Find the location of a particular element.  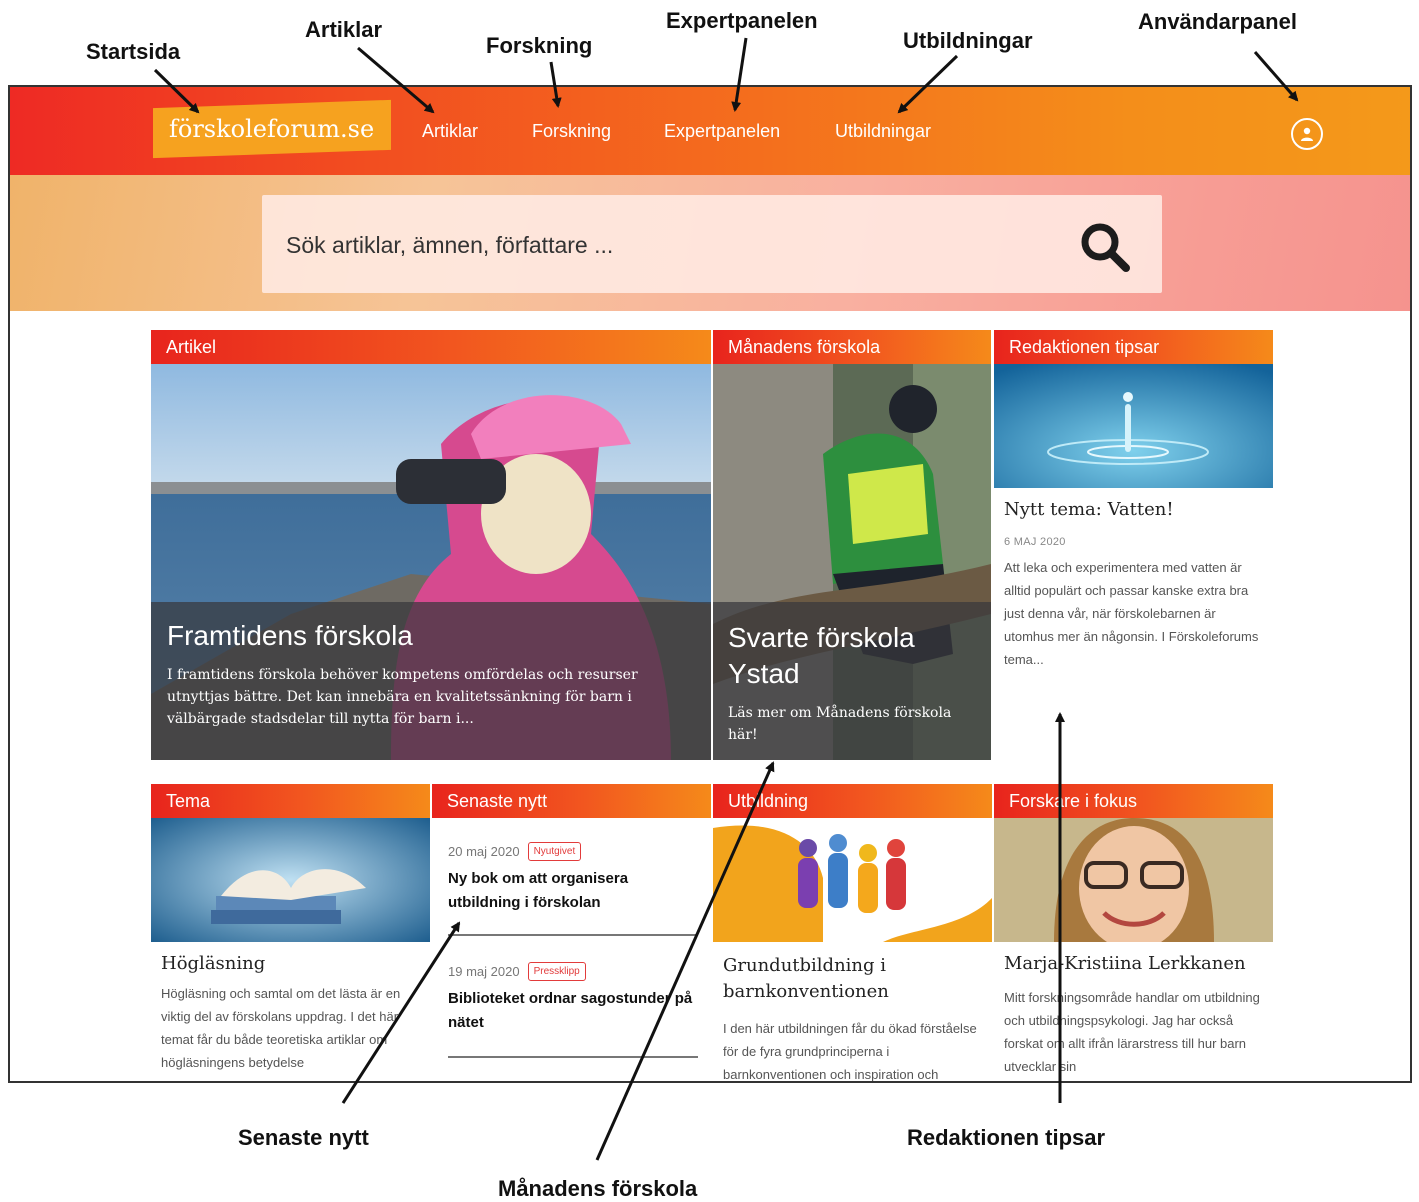

card-header-utbildning: Utbildning is located at coordinates (852, 801).